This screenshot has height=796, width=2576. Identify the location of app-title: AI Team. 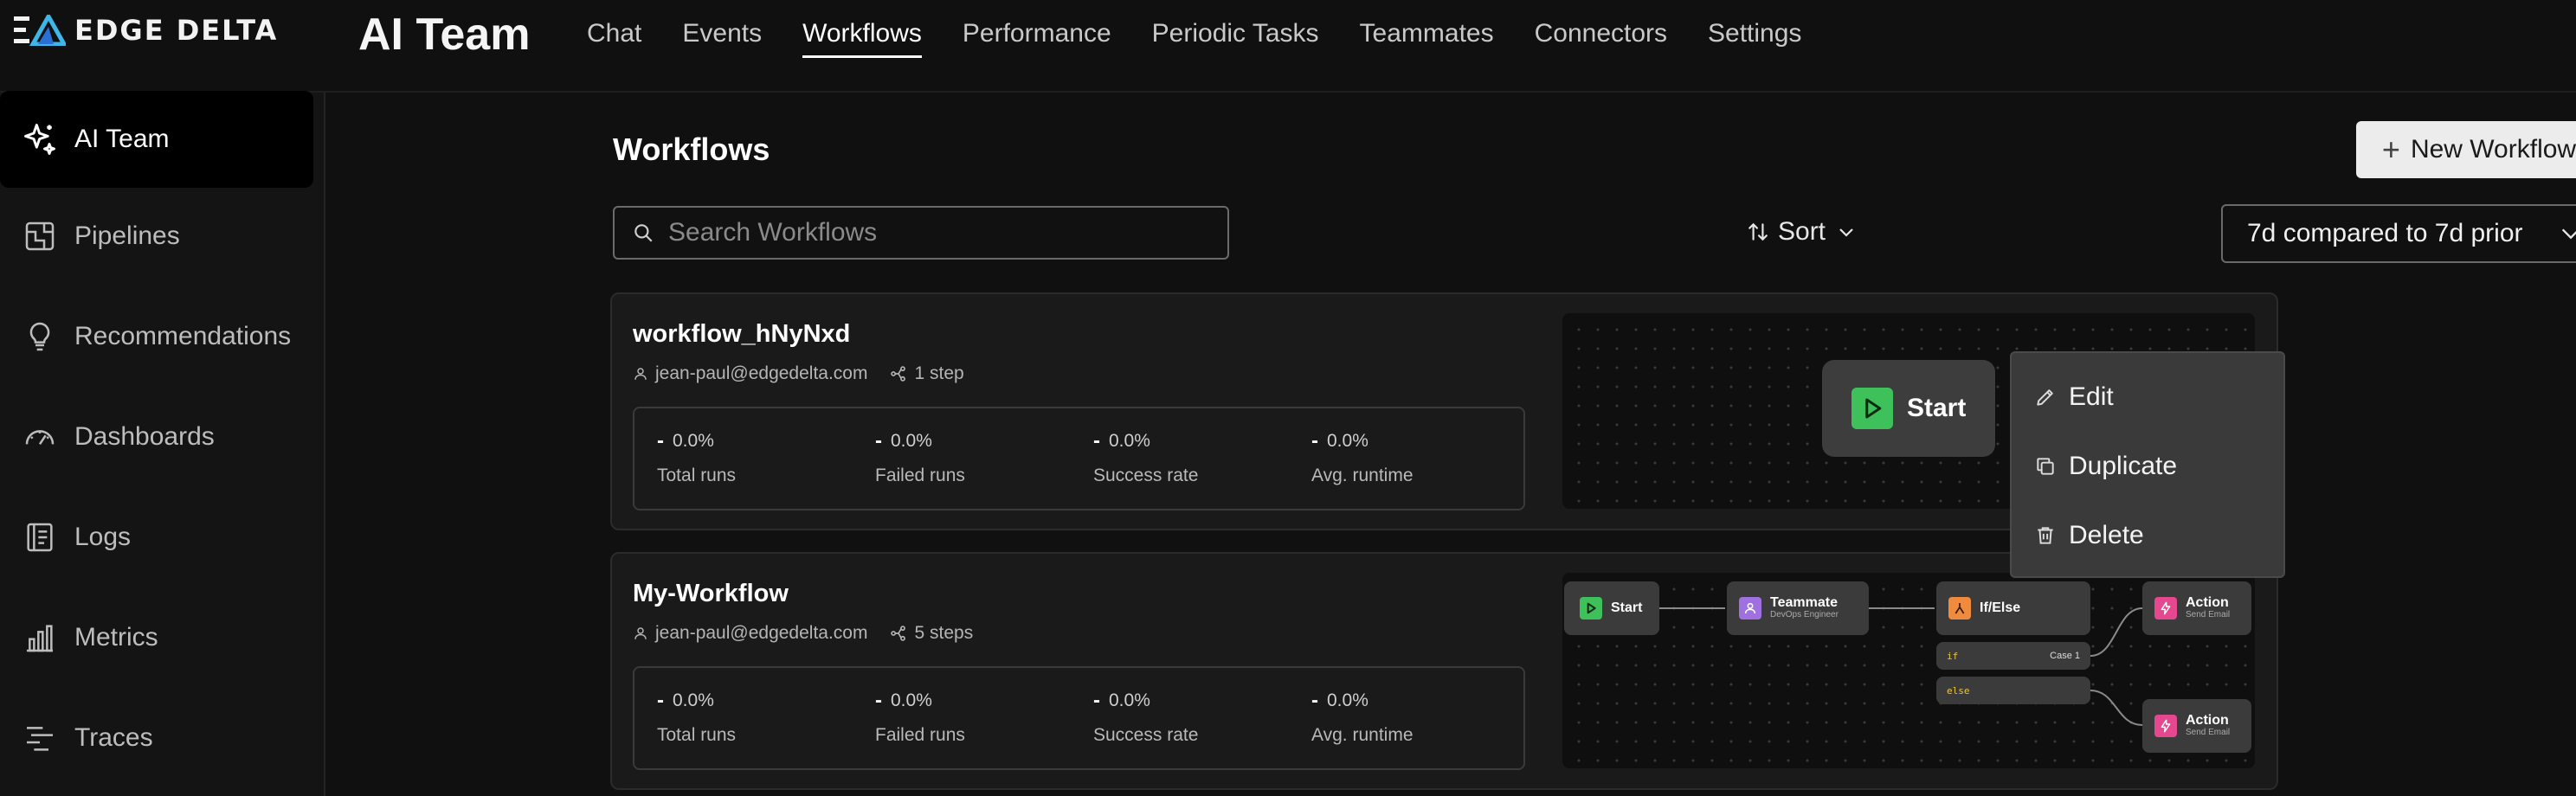
(444, 35).